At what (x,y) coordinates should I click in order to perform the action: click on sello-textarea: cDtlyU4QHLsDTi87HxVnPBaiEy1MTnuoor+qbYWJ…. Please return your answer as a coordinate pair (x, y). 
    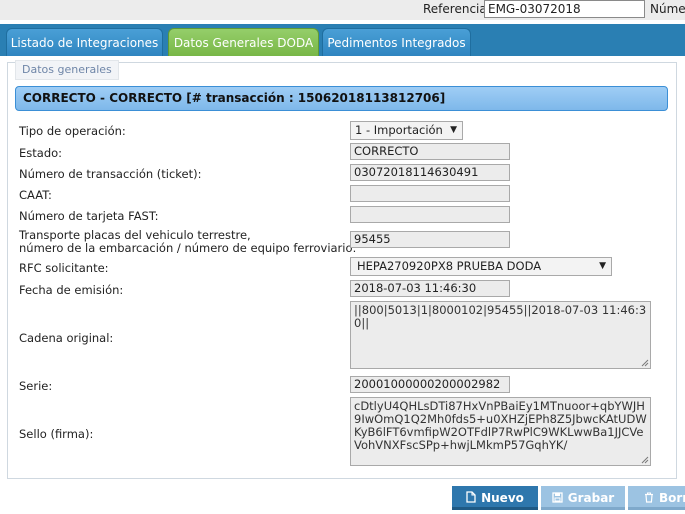
    Looking at the image, I should click on (500, 431).